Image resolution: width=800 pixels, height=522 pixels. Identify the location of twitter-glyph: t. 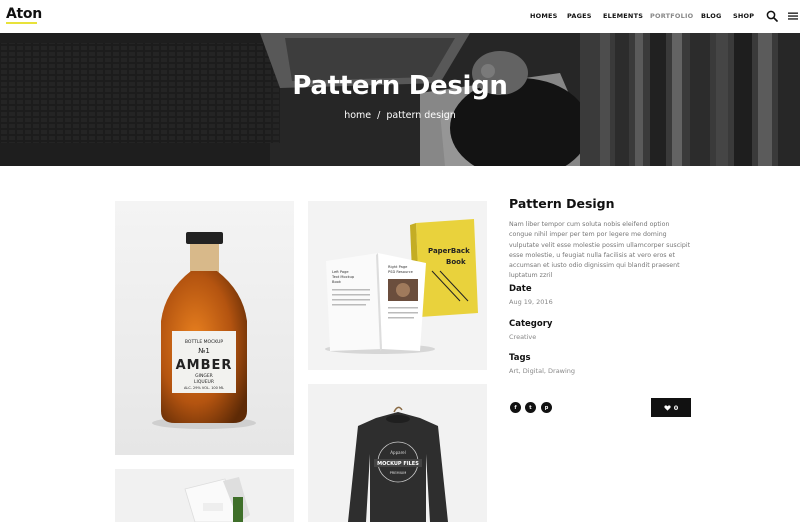
(530, 407).